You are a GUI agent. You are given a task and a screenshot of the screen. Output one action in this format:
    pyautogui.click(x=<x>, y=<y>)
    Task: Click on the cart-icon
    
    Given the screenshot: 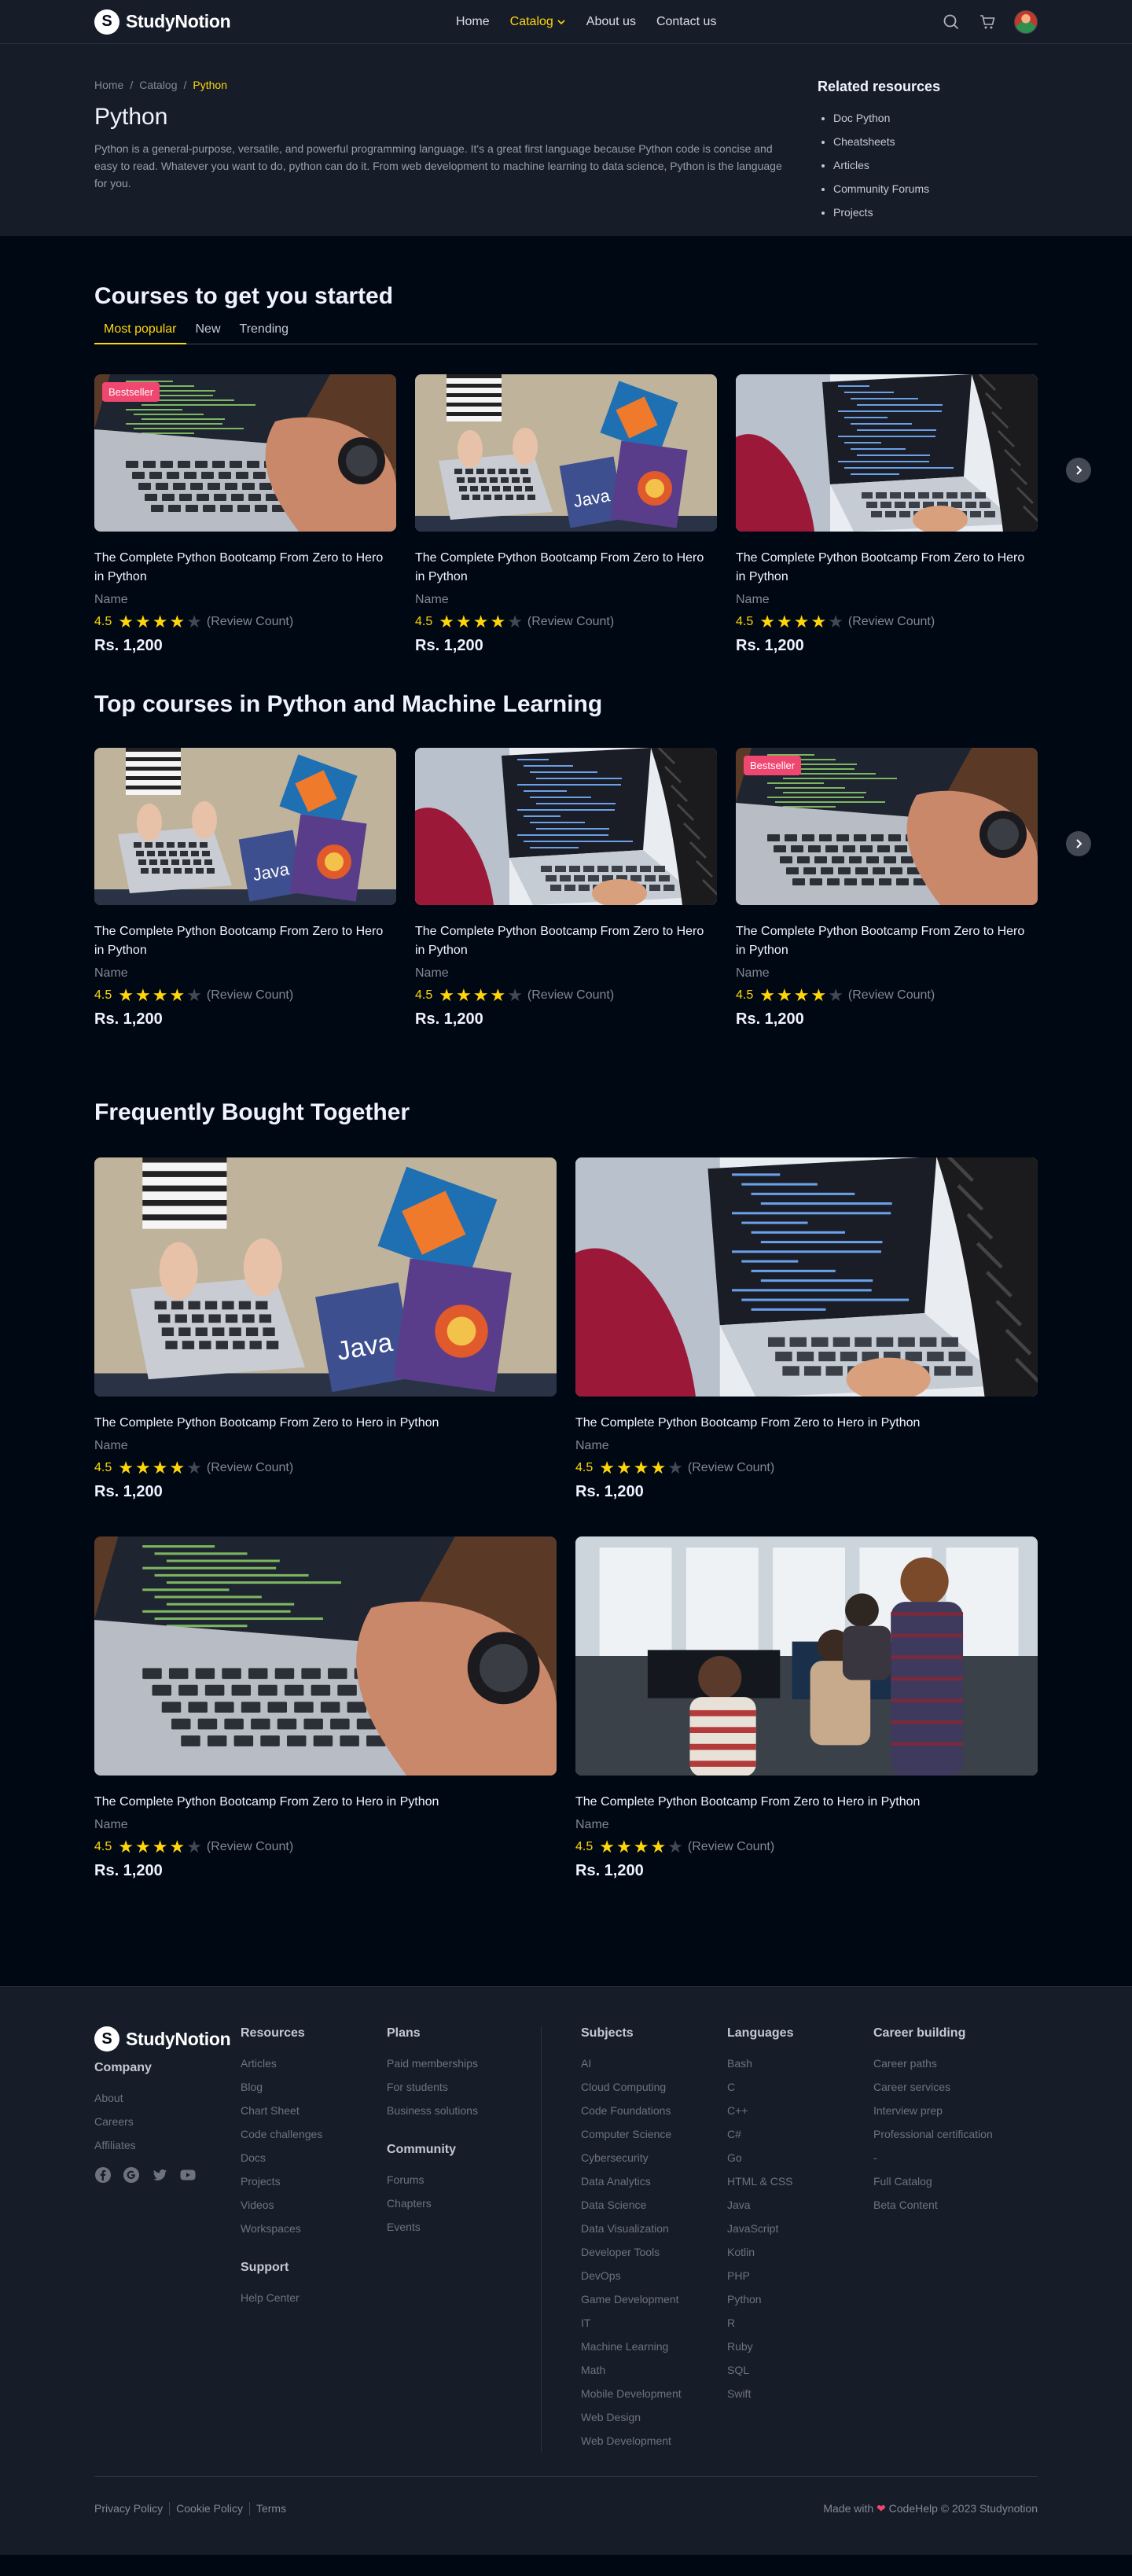 What is the action you would take?
    pyautogui.click(x=987, y=22)
    